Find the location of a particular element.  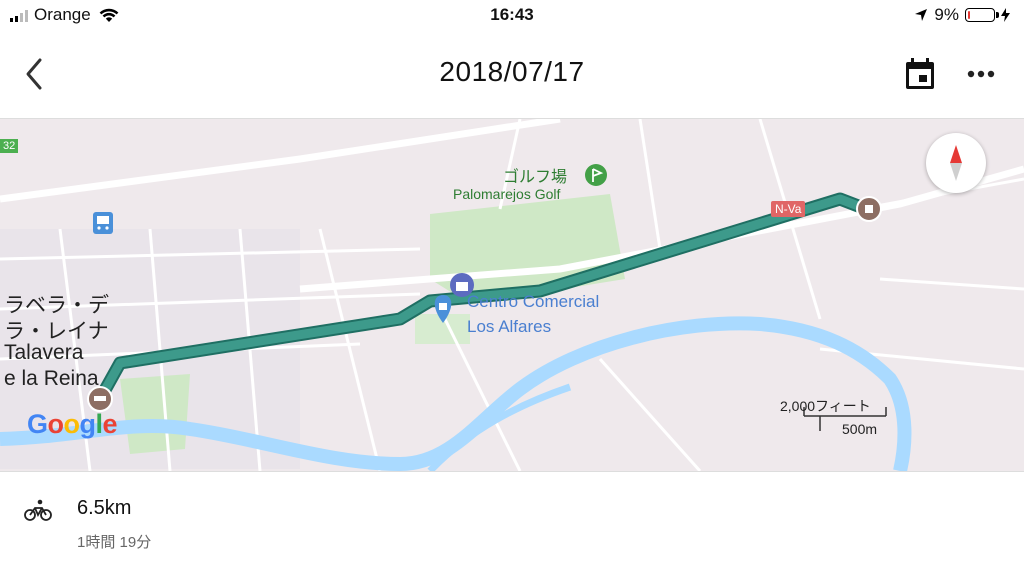

compass-icon is located at coordinates (956, 163).